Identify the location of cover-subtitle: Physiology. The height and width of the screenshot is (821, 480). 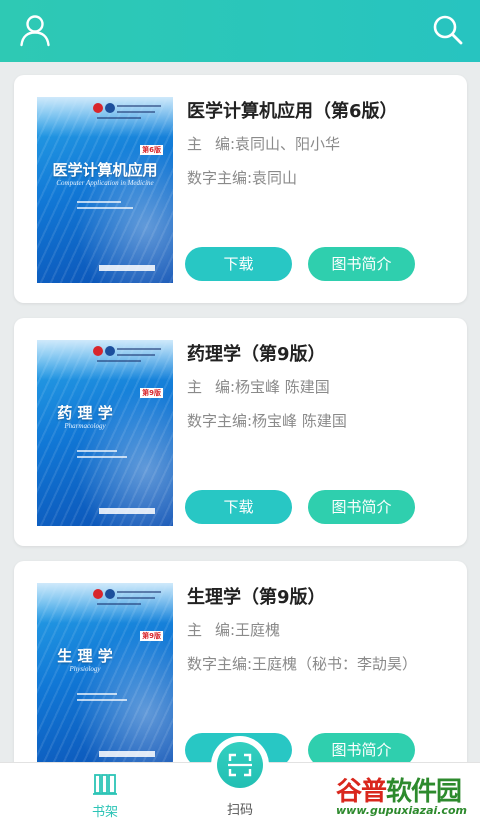
(85, 669).